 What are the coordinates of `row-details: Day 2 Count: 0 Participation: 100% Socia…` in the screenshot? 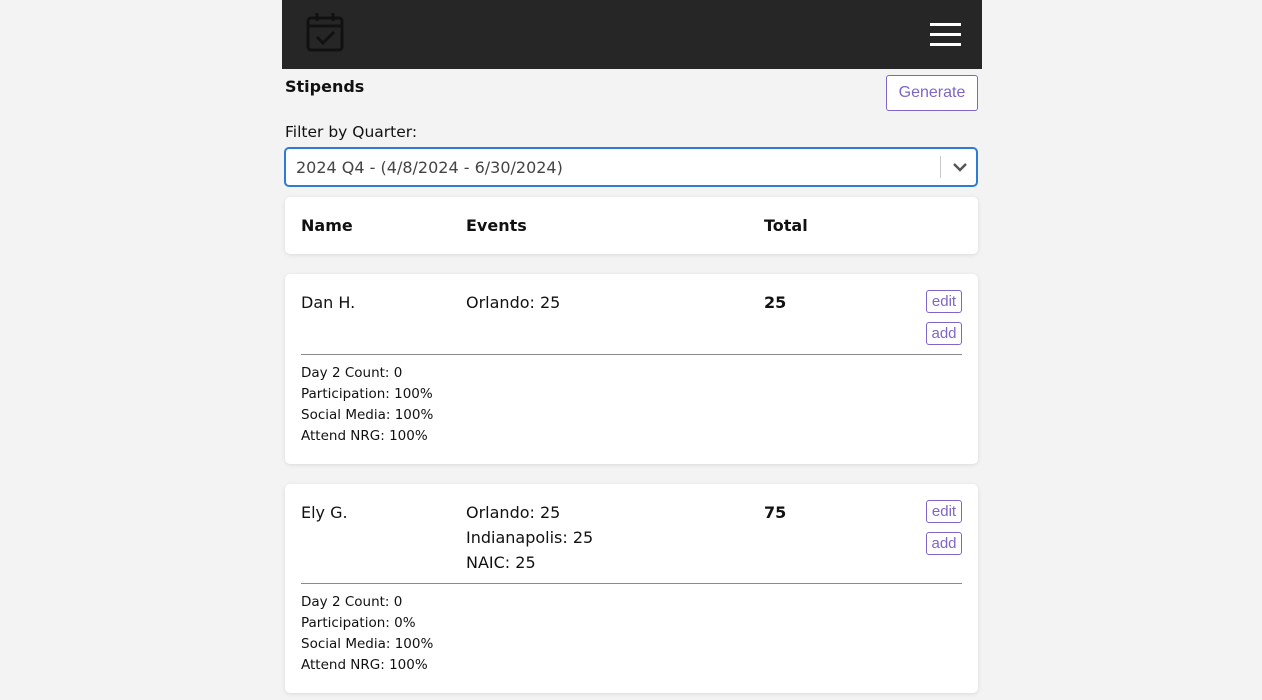 It's located at (367, 405).